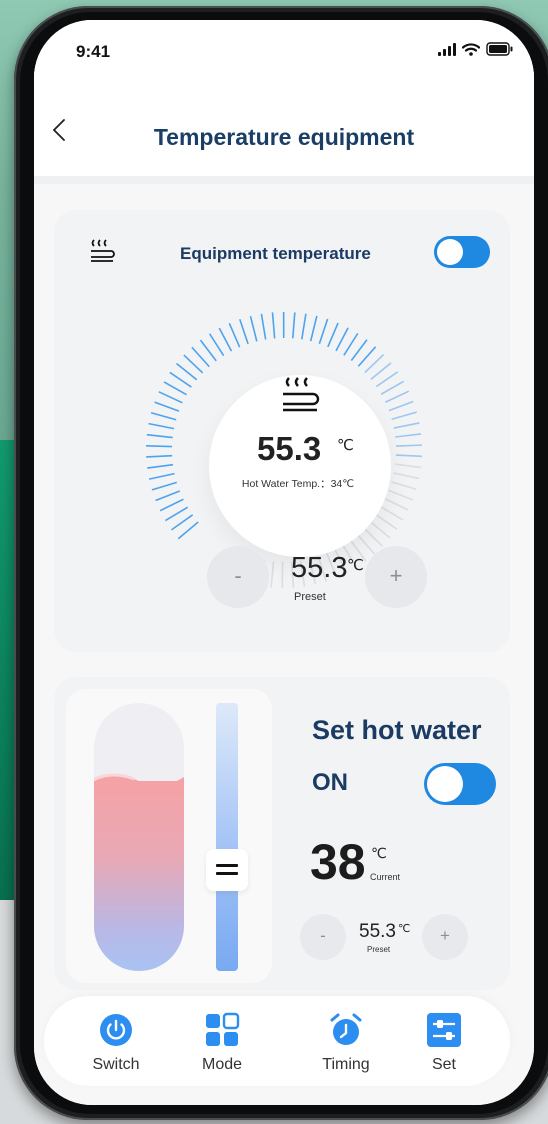 The image size is (548, 1124). I want to click on hot-water-preset-label: Preset, so click(379, 949).